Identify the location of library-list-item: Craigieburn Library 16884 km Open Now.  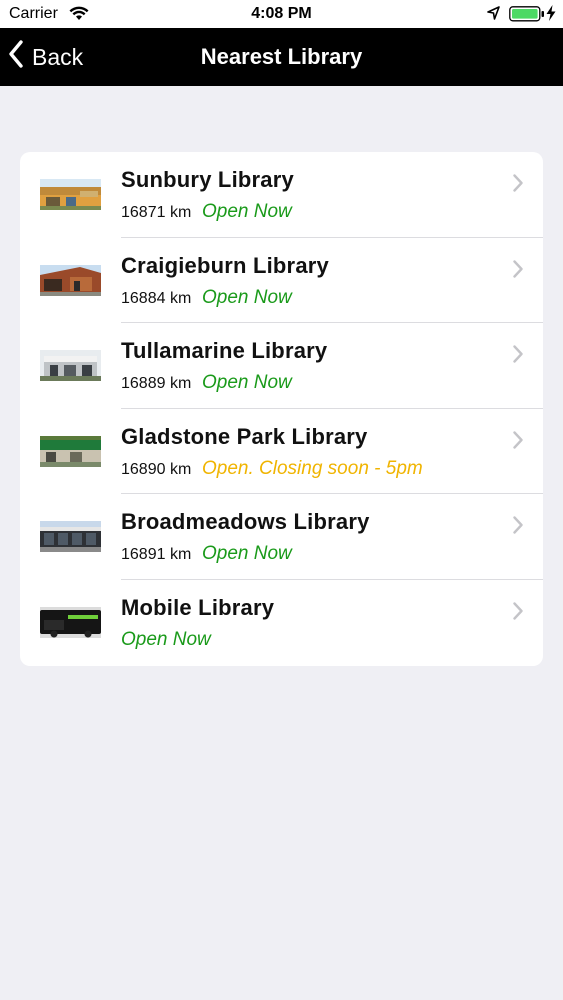
(281, 281).